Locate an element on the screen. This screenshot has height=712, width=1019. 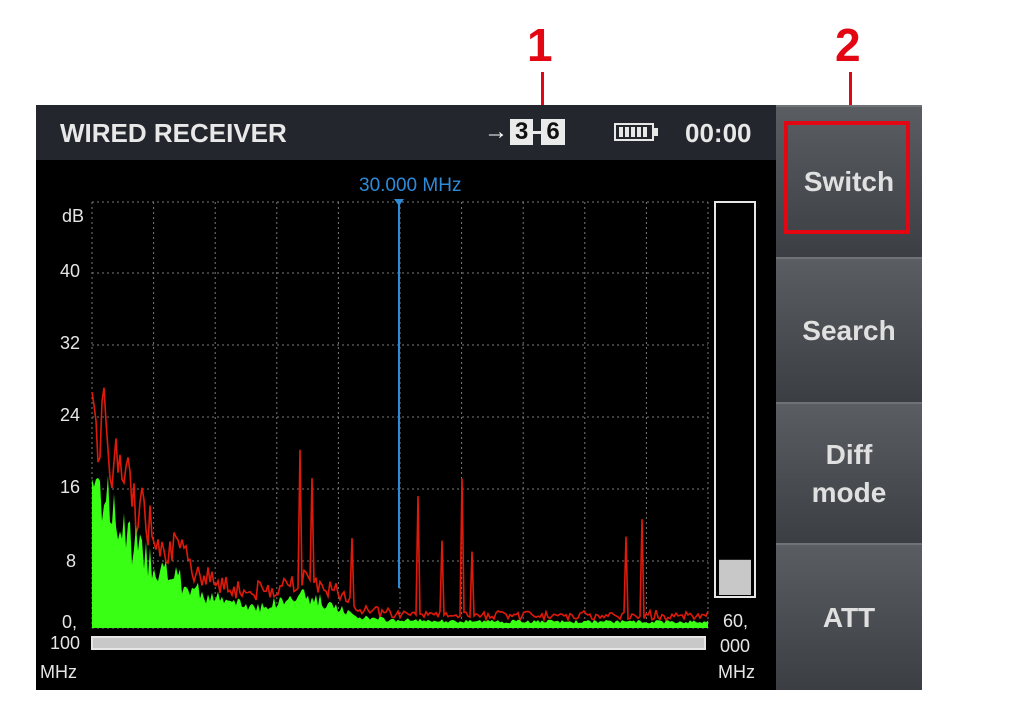
arrow-right-icon: → is located at coordinates (496, 131).